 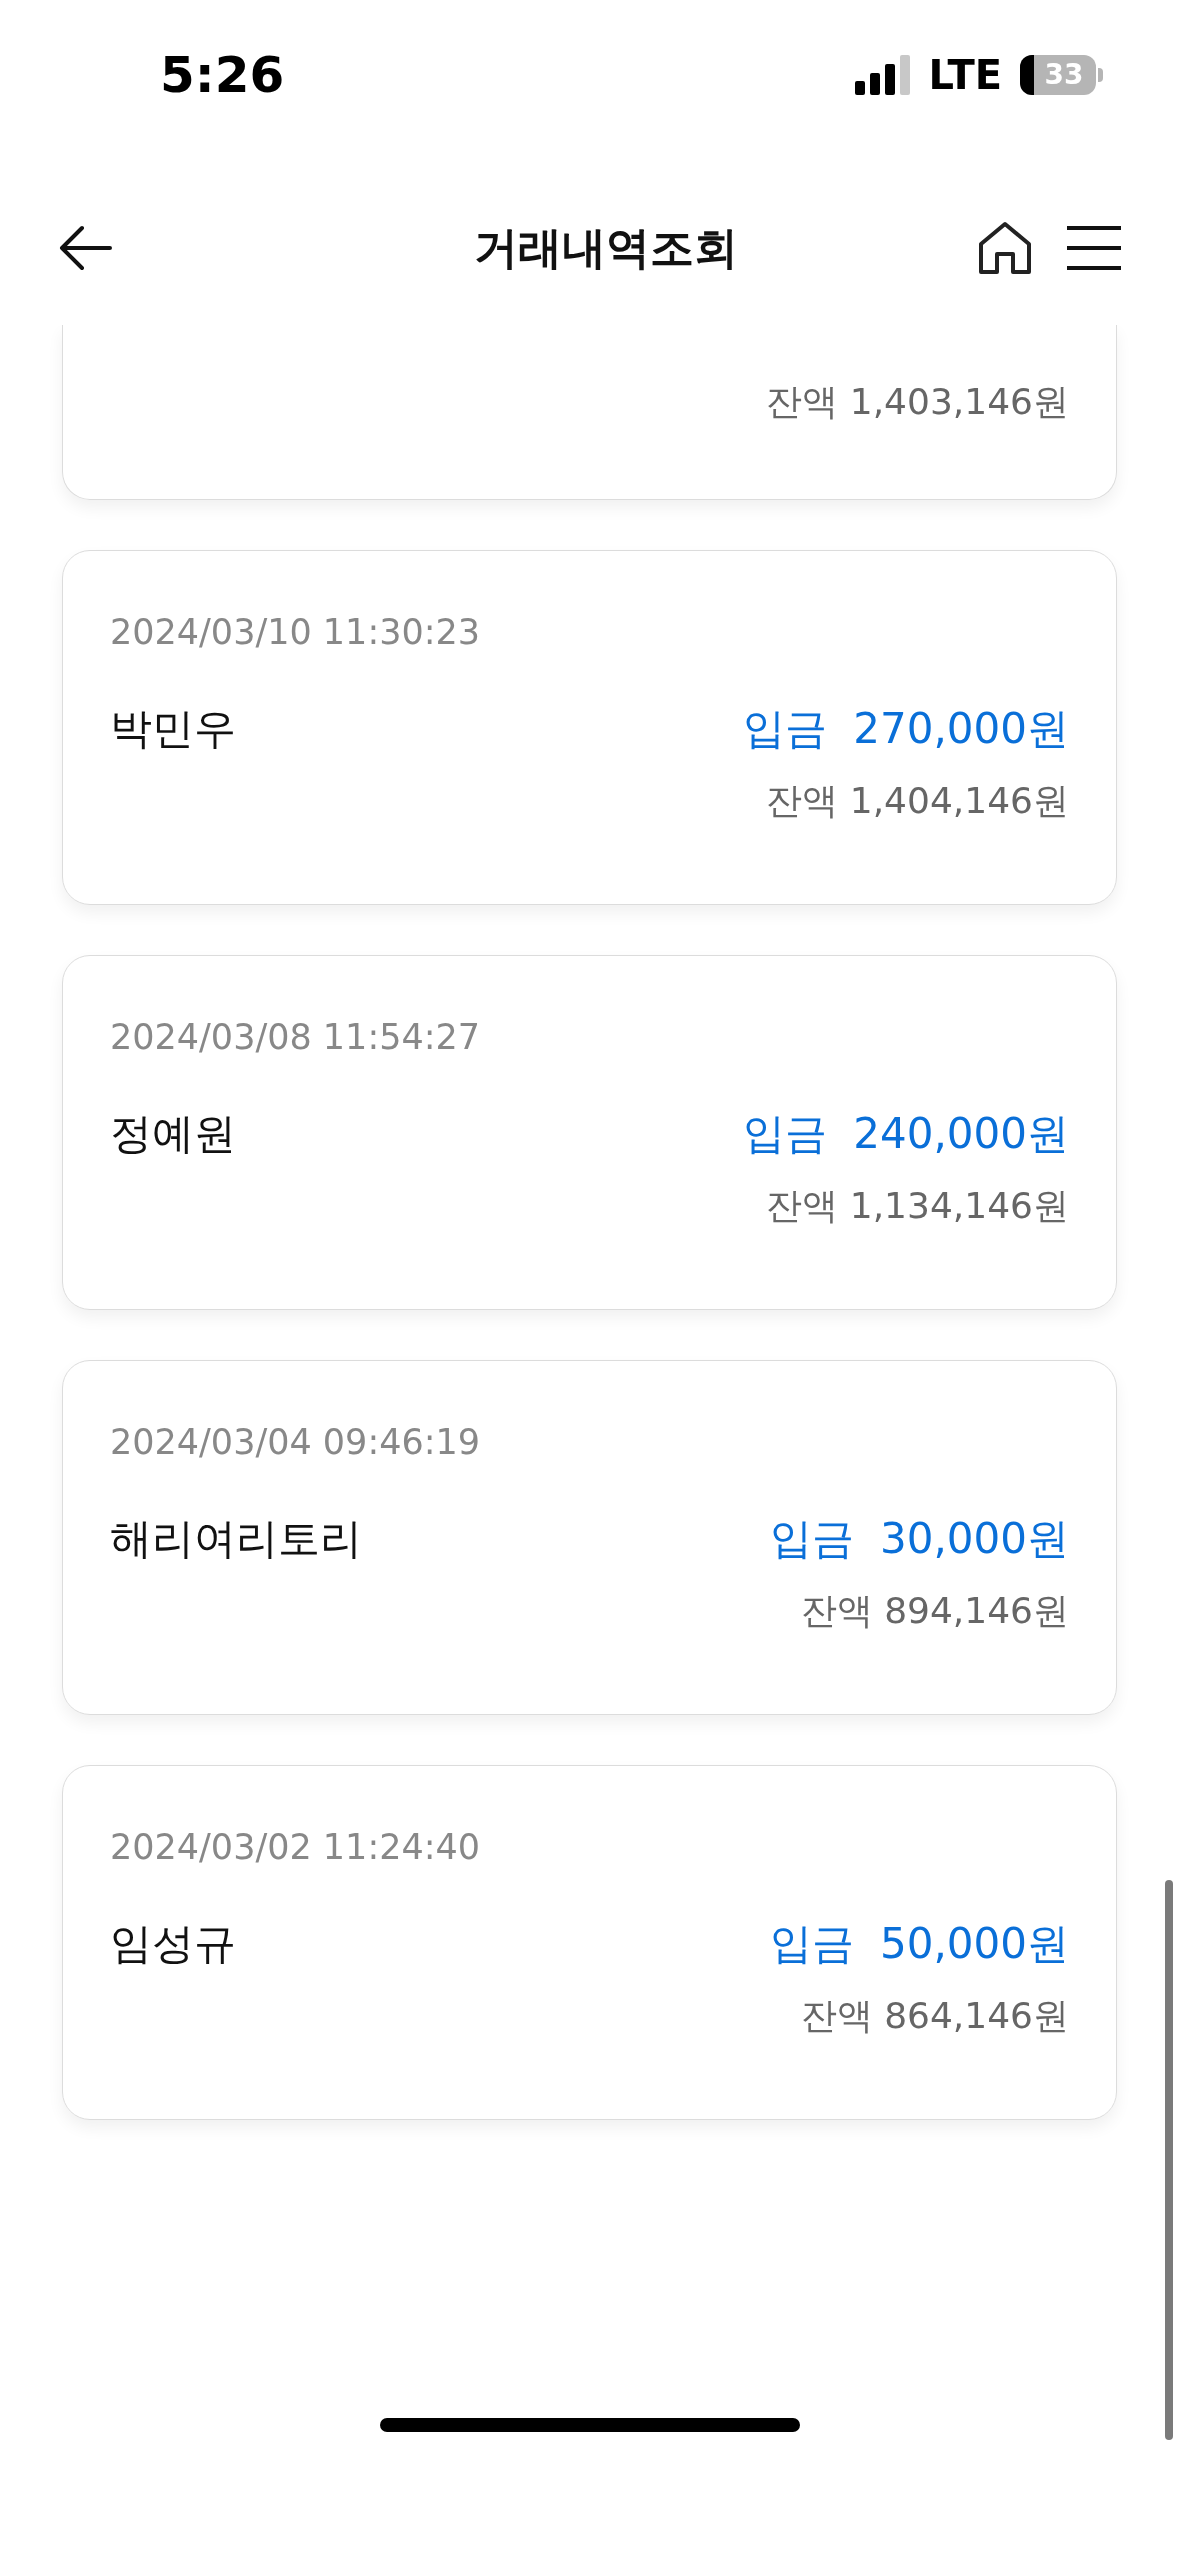 What do you see at coordinates (961, 1133) in the screenshot?
I see `transaction-amount: 240,000원` at bounding box center [961, 1133].